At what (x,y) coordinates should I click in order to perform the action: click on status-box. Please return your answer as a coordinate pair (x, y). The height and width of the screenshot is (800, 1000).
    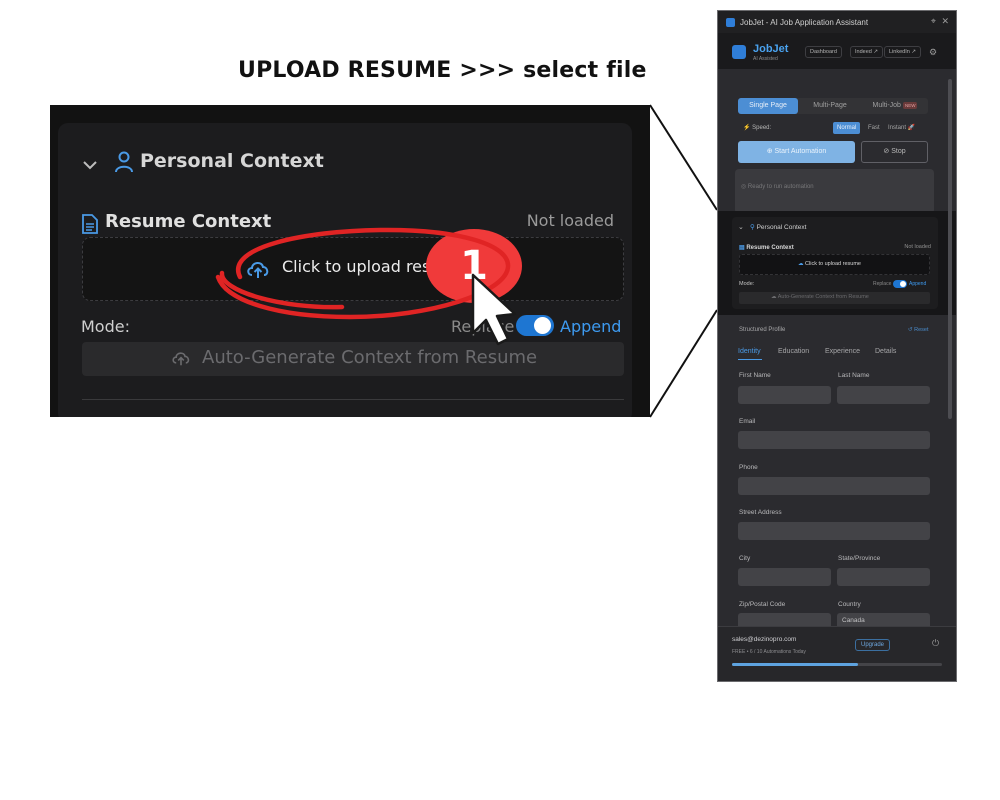
    Looking at the image, I should click on (834, 191).